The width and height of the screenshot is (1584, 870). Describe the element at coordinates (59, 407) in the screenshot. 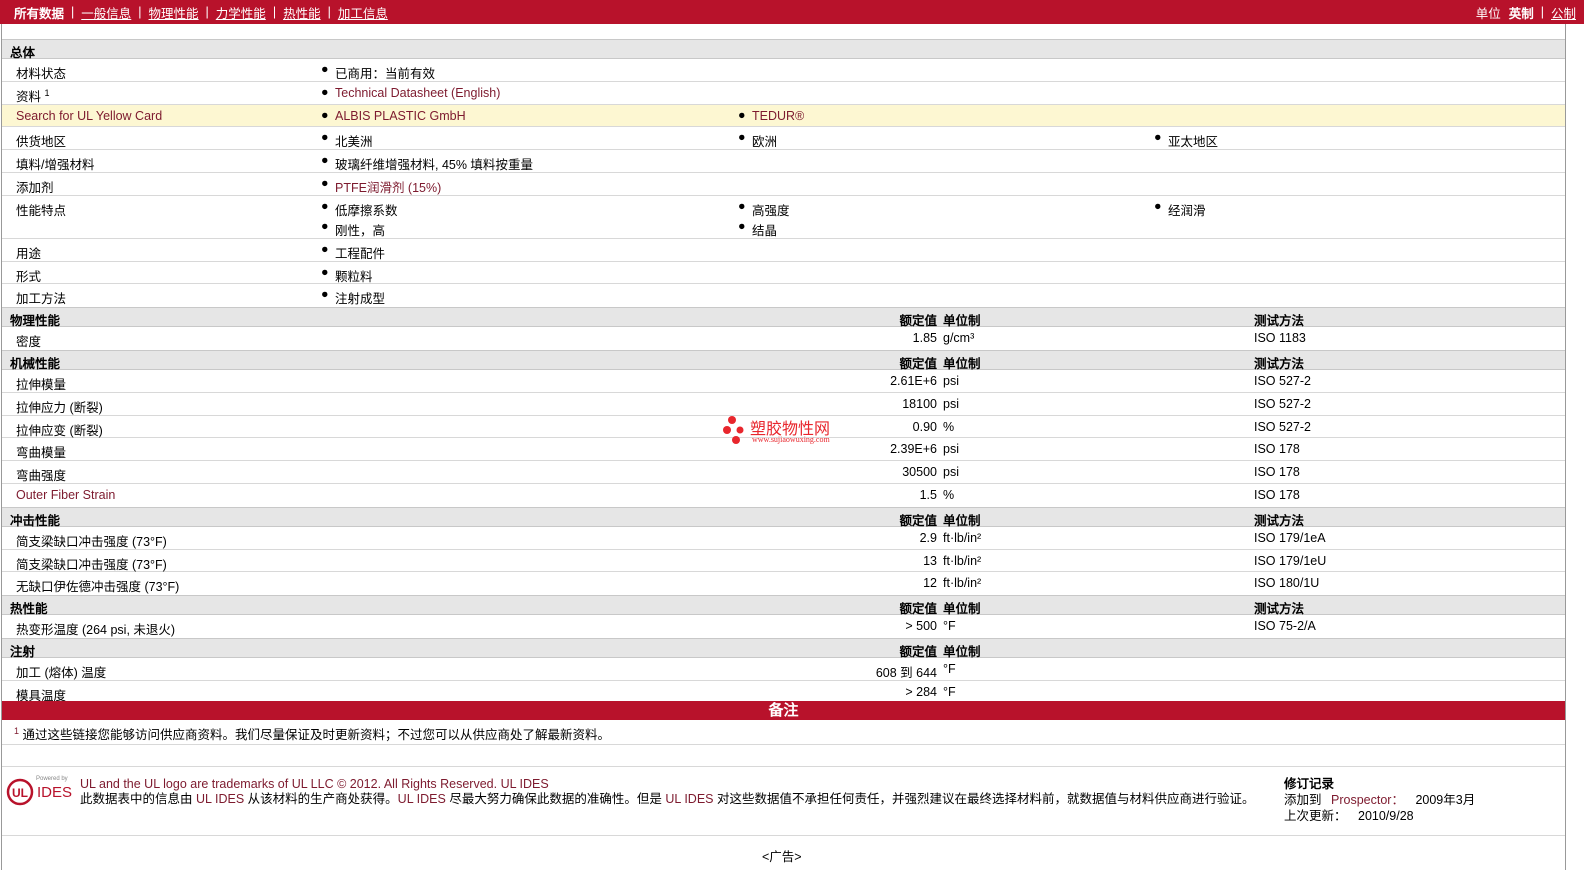

I see `row-label: 拉伸应力 (断裂)` at that location.